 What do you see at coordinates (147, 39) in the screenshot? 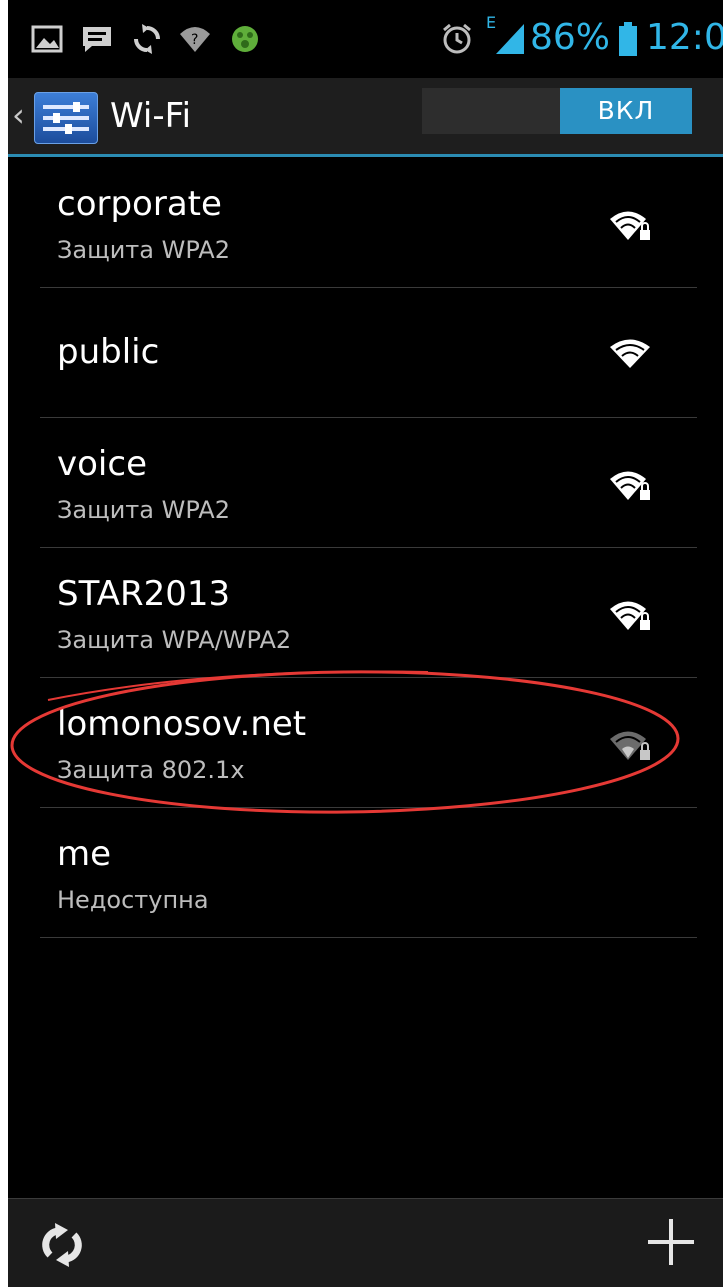
I see `sync-icon` at bounding box center [147, 39].